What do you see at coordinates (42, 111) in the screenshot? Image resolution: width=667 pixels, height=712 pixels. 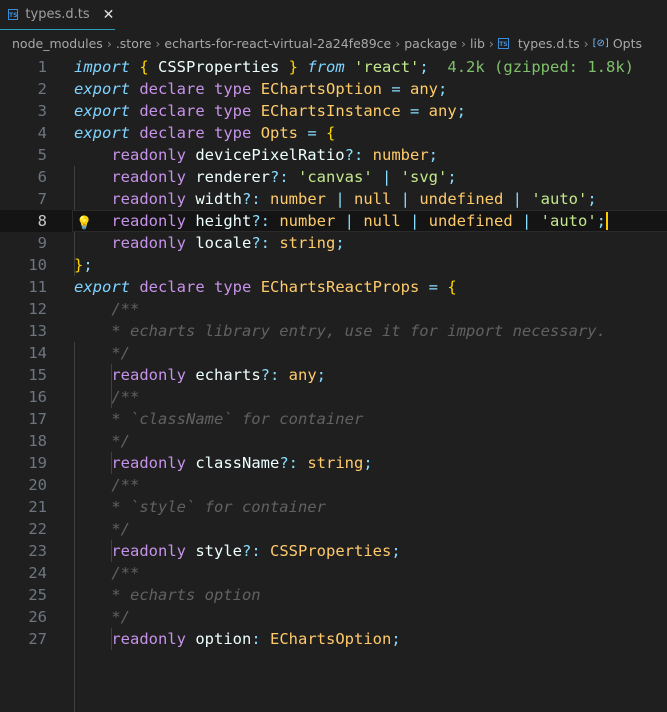 I see `line-number: 3` at bounding box center [42, 111].